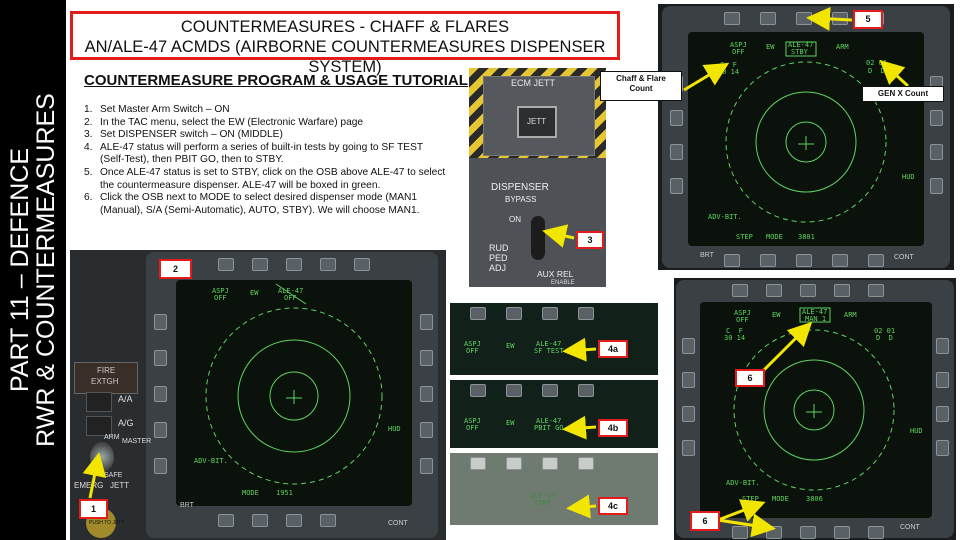 The image size is (960, 540). Describe the element at coordinates (88, 172) in the screenshot. I see `step-number: 5.` at that location.